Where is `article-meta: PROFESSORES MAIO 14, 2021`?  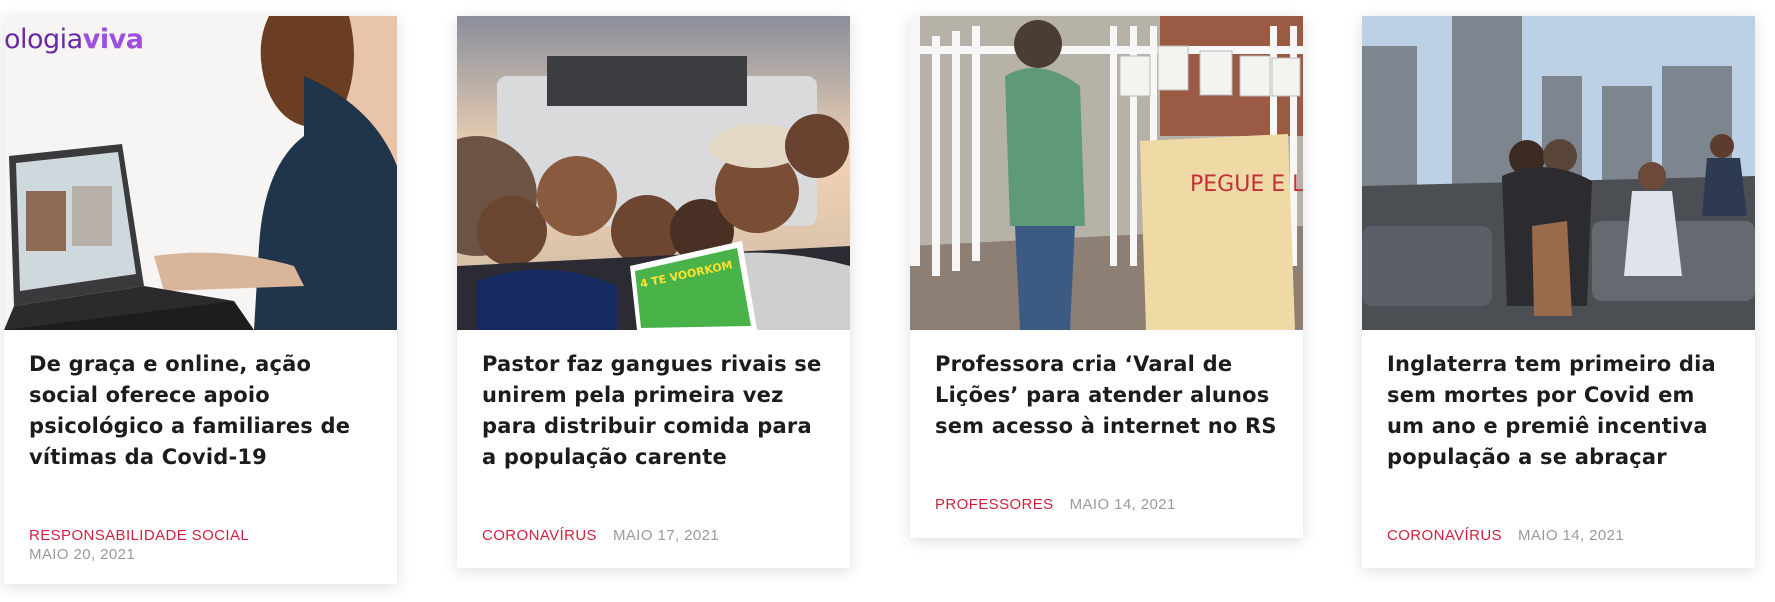 article-meta: PROFESSORES MAIO 14, 2021 is located at coordinates (1106, 504).